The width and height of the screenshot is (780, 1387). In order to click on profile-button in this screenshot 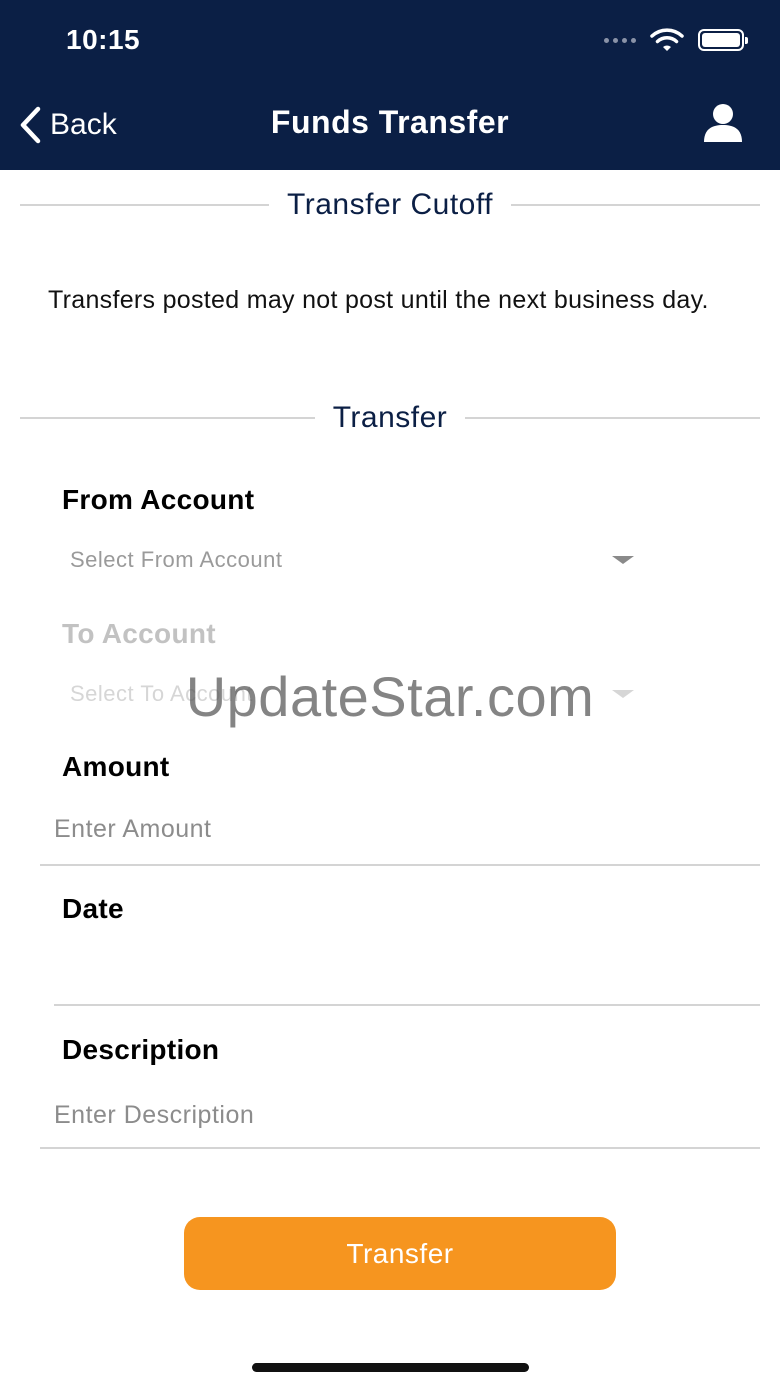, I will do `click(723, 123)`.